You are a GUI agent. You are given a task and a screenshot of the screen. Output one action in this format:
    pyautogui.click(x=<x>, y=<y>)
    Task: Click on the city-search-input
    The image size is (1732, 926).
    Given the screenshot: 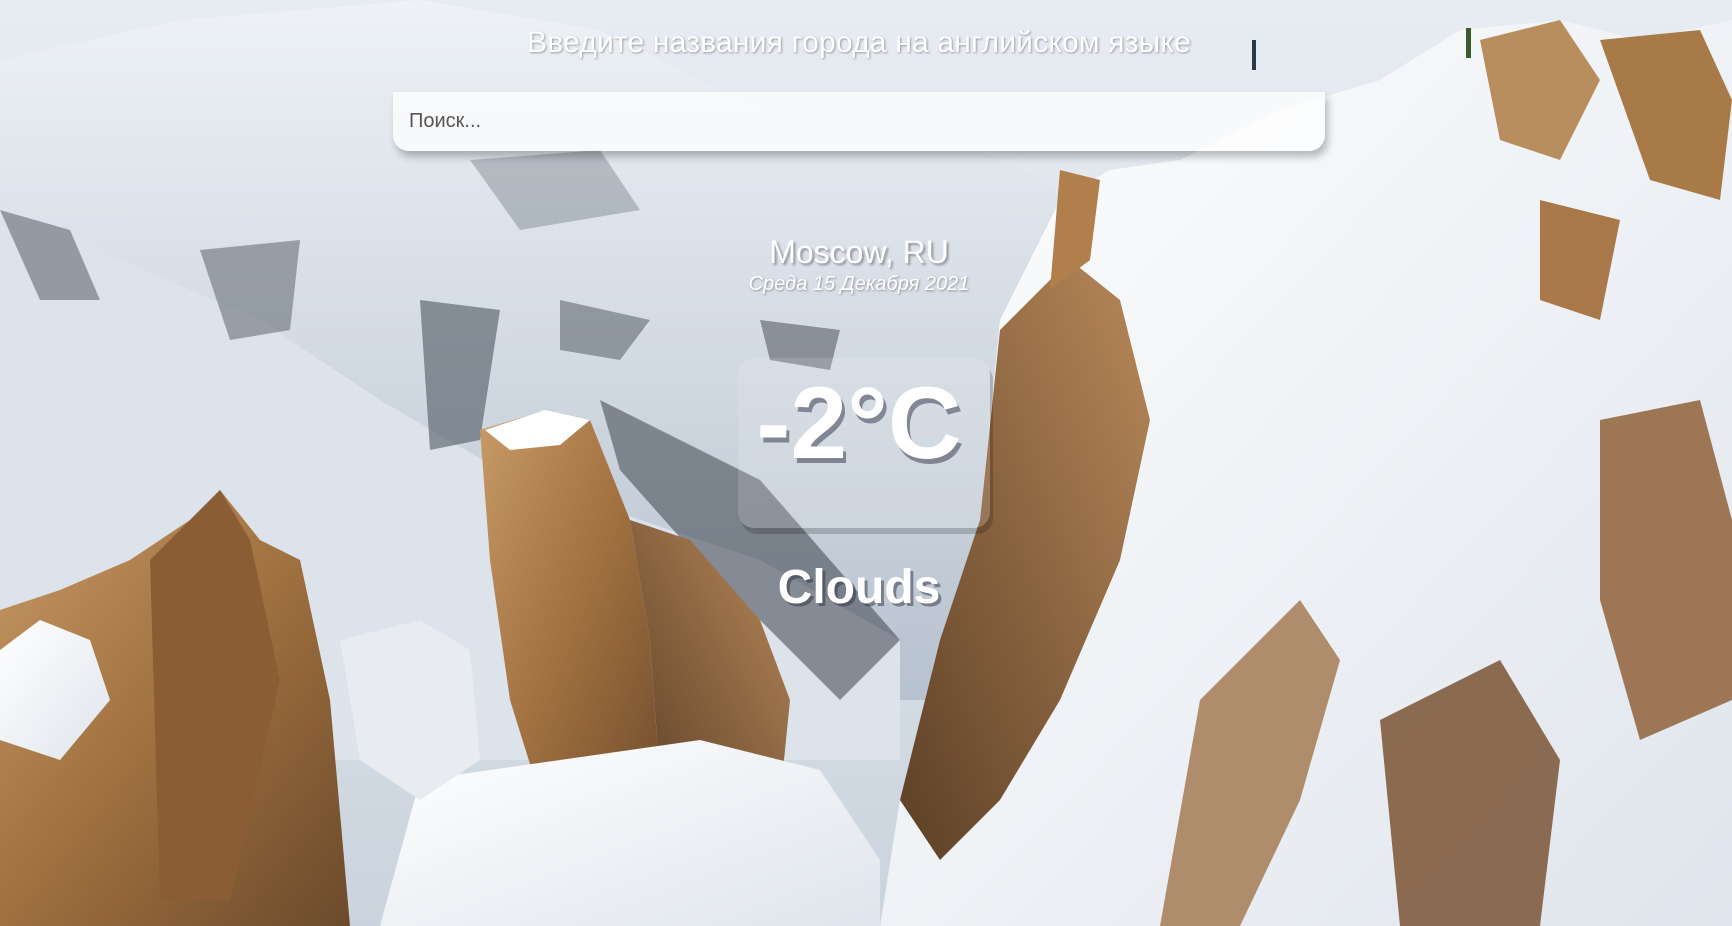 What is the action you would take?
    pyautogui.click(x=859, y=121)
    